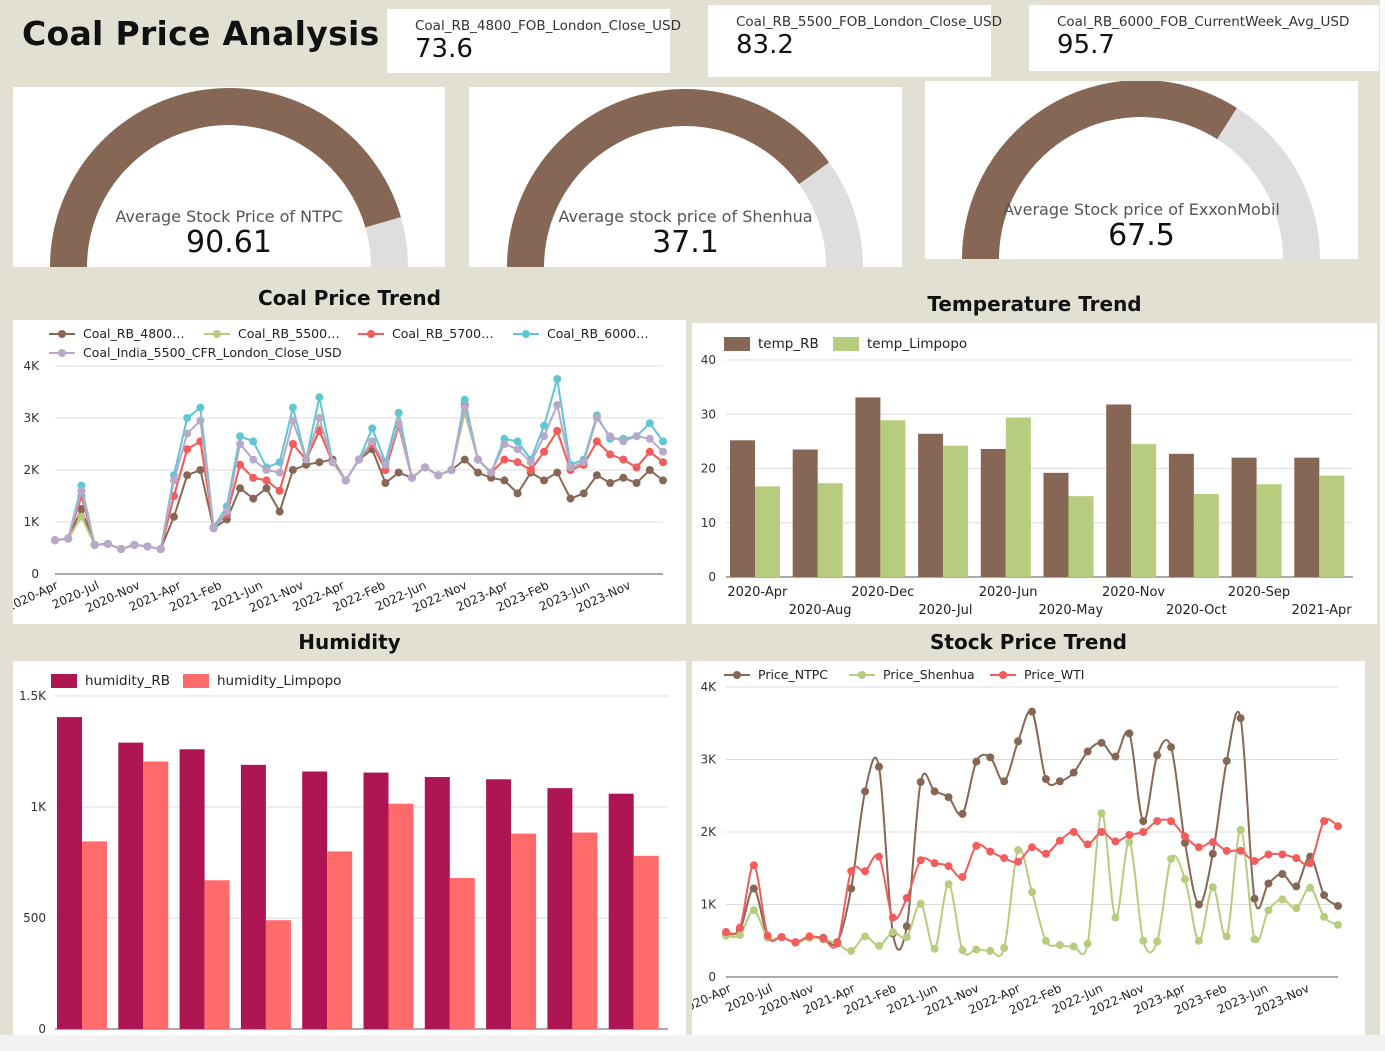 This screenshot has width=1385, height=1051. I want to click on legend-swatch, so click(737, 344).